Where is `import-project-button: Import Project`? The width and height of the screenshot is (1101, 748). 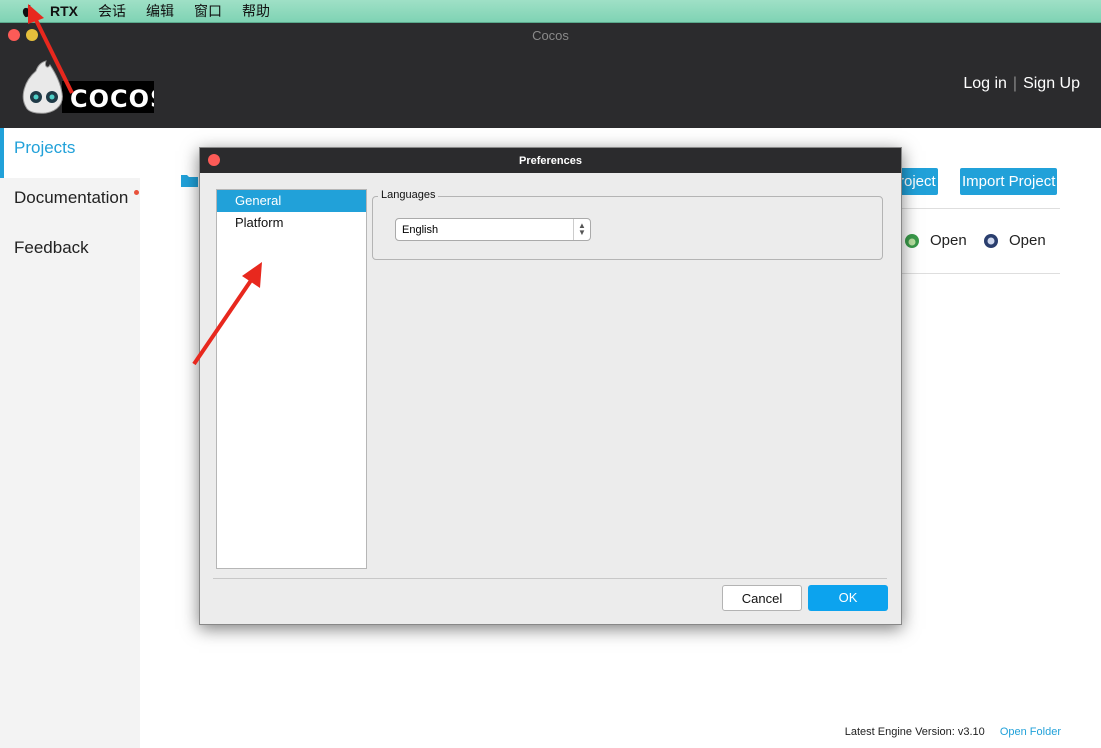 import-project-button: Import Project is located at coordinates (1009, 181).